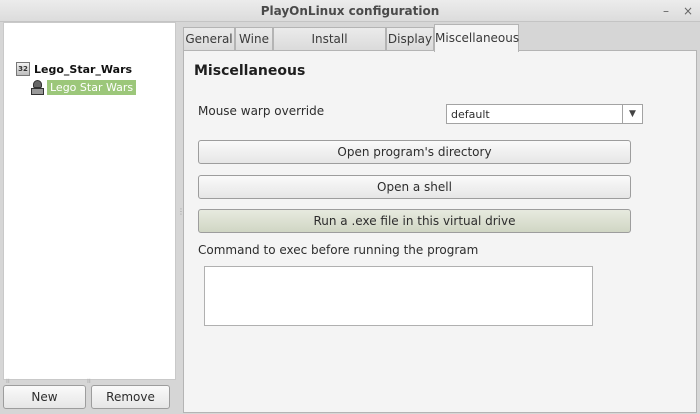 Image resolution: width=700 pixels, height=414 pixels. Describe the element at coordinates (23, 69) in the screenshot. I see `wine-32bit-icon: 32` at that location.